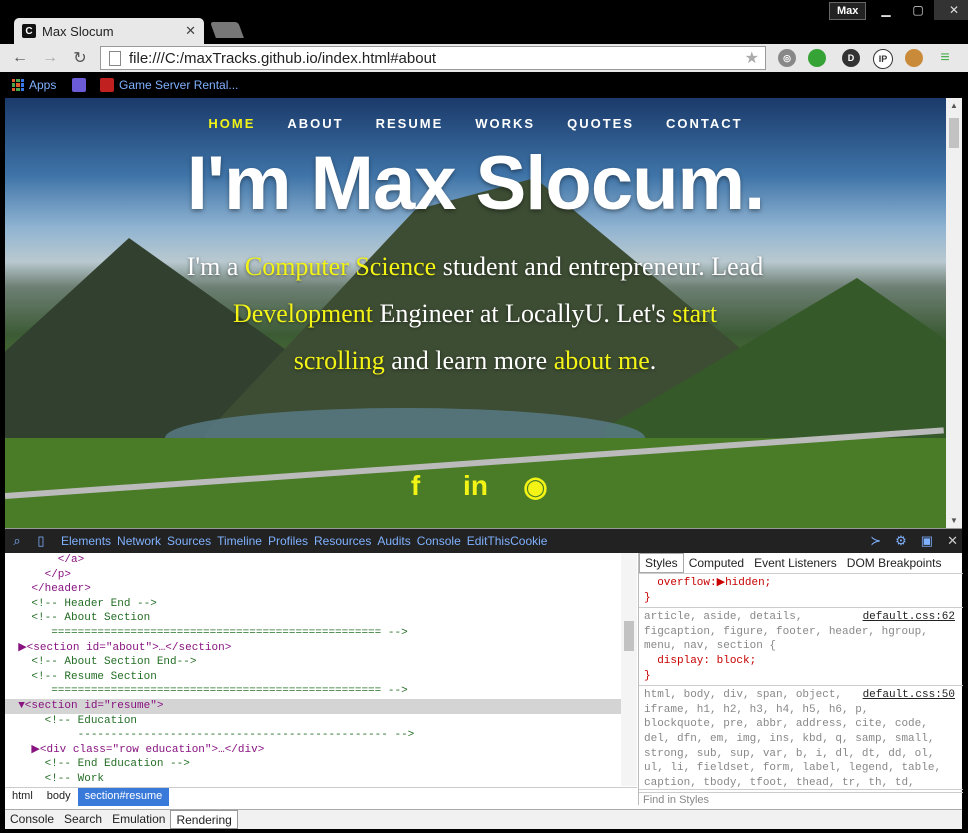  What do you see at coordinates (954, 105) in the screenshot?
I see `scroll-up-icon: ▲` at bounding box center [954, 105].